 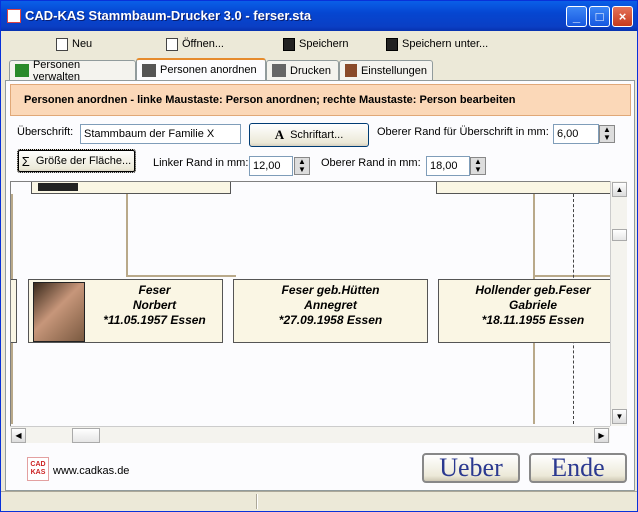 I want to click on maximize-button: □, so click(x=599, y=16).